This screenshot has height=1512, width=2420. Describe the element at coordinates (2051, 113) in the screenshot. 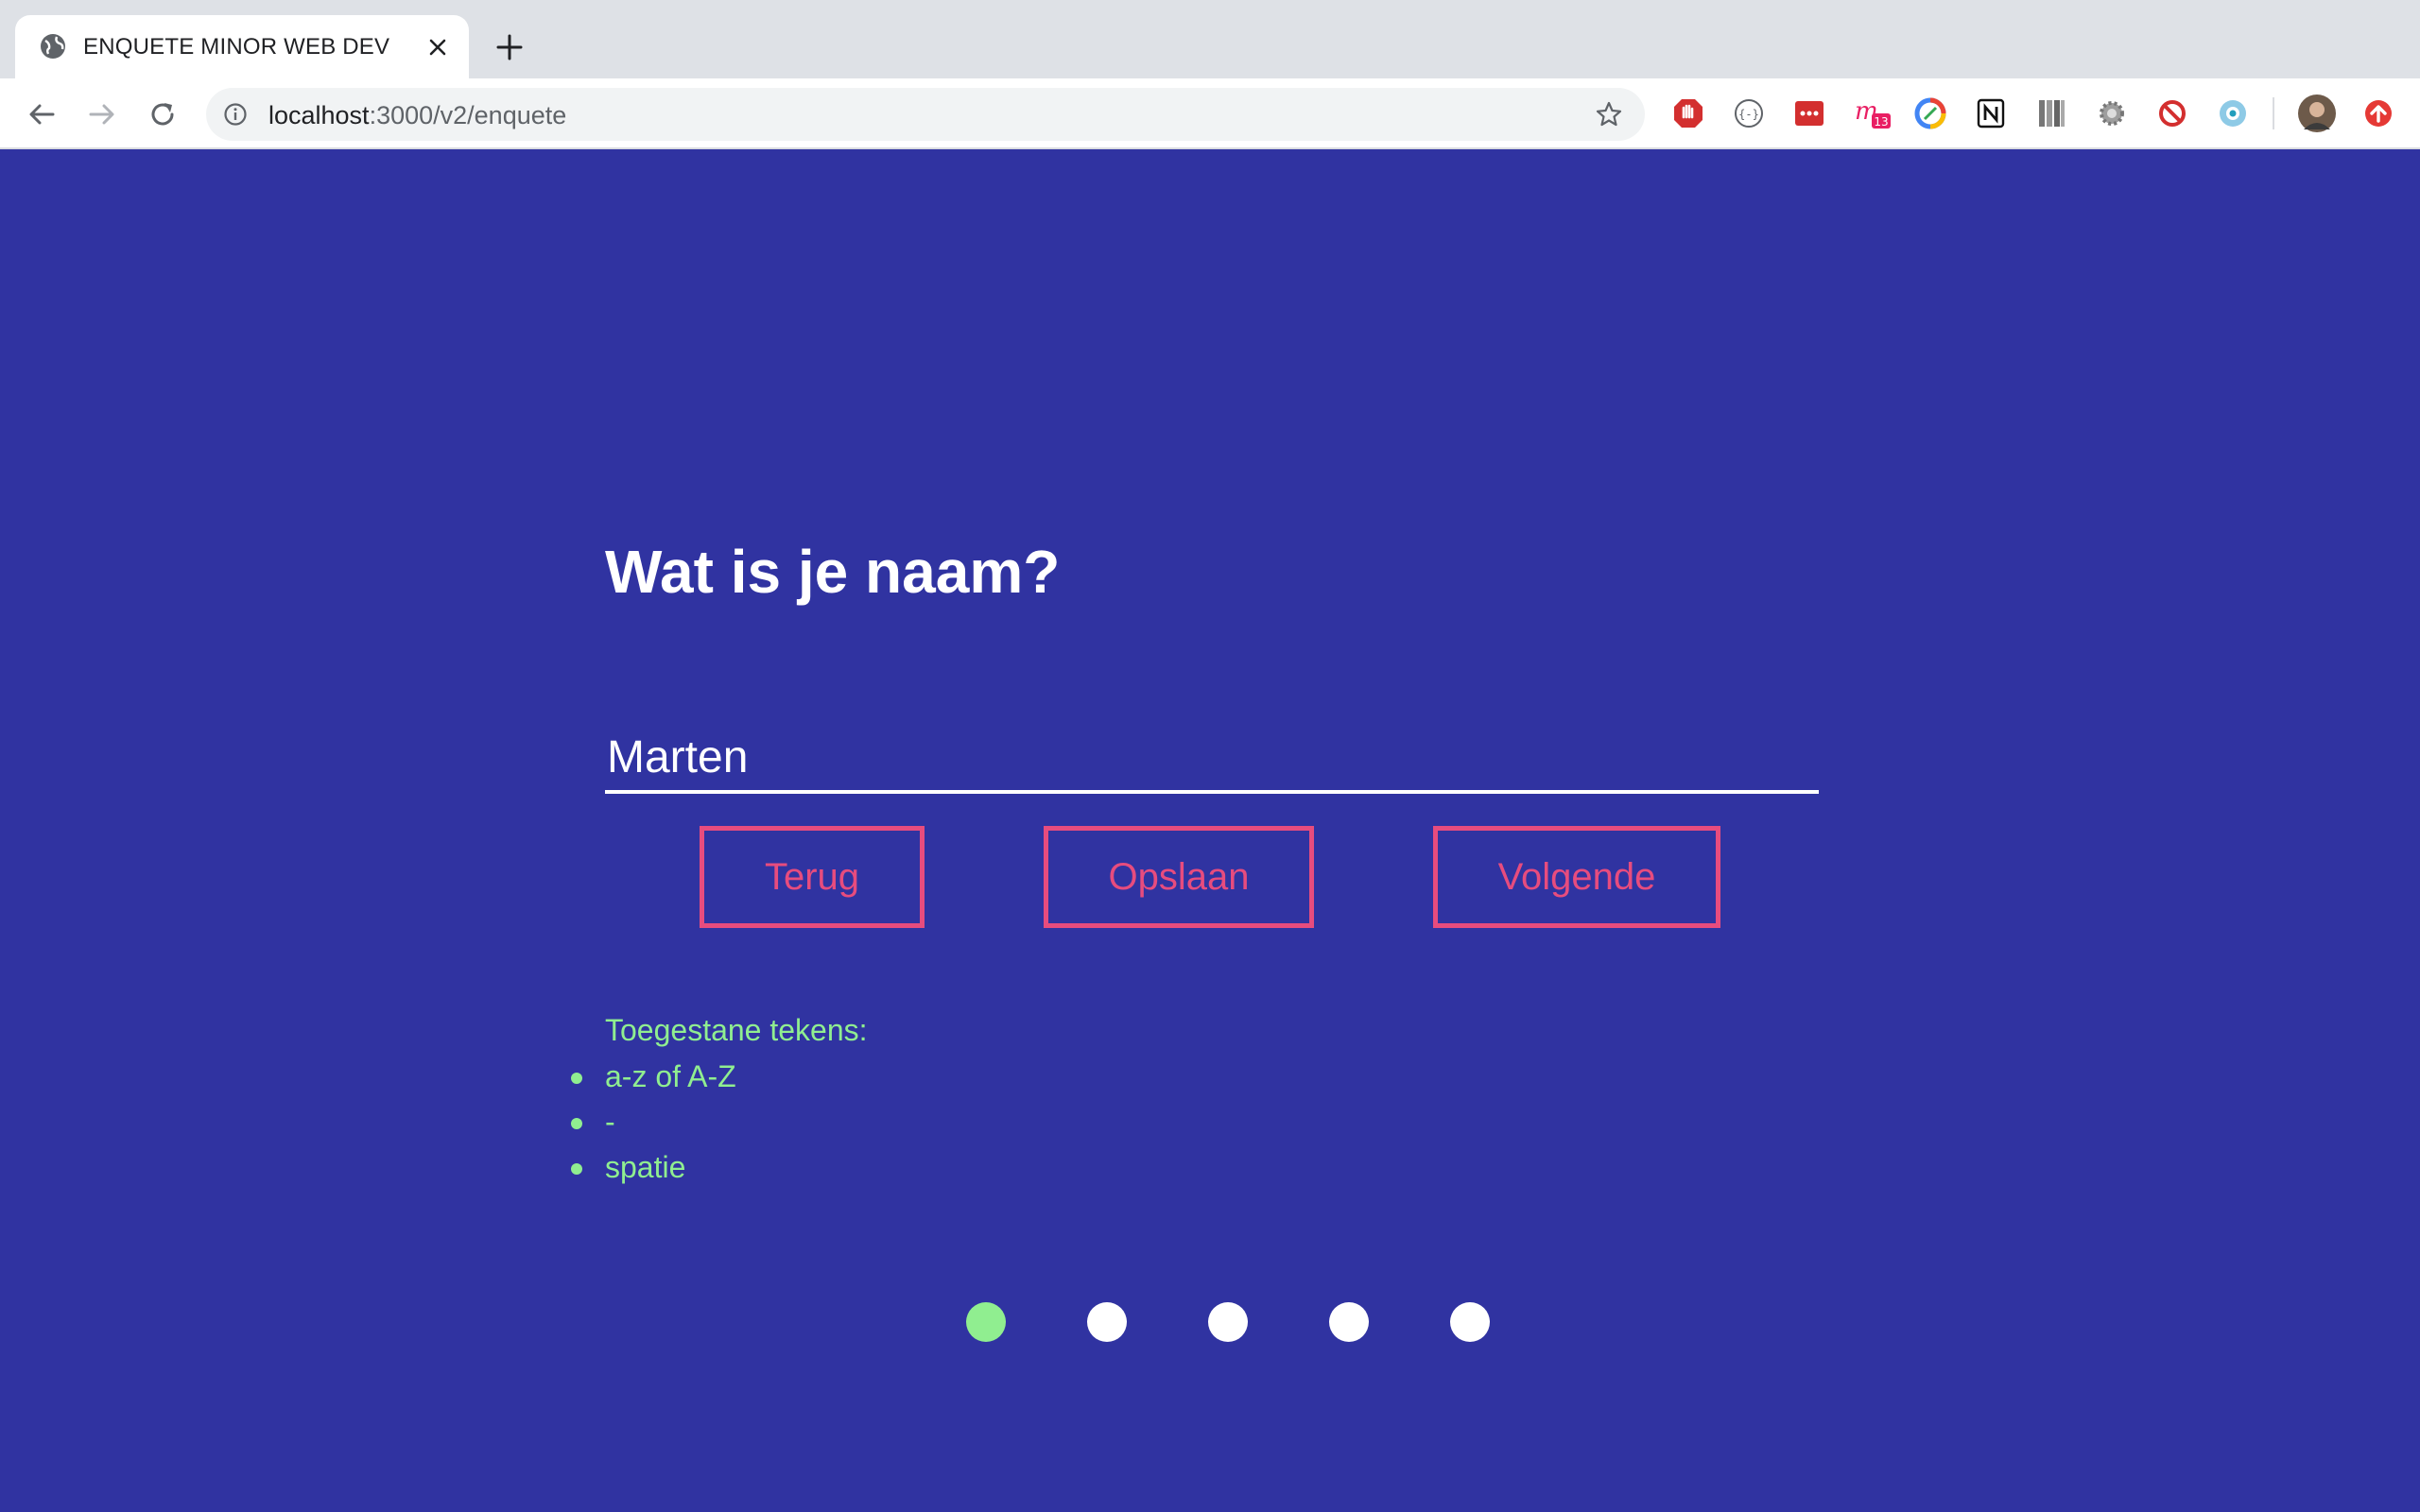

I see `archive-icon` at that location.